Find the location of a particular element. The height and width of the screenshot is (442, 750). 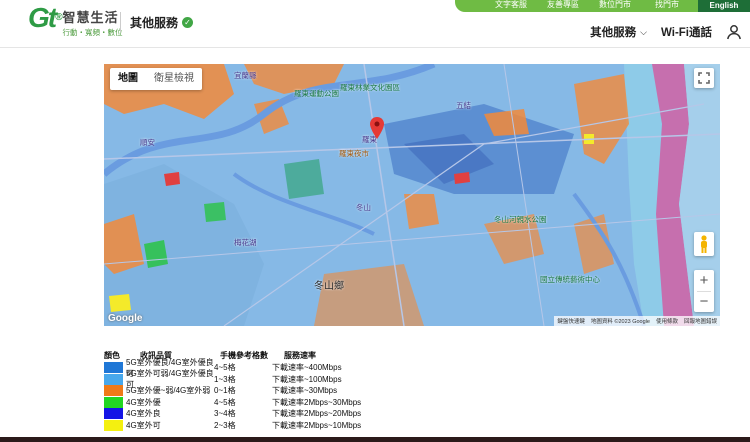

logo-mark: Gt® is located at coordinates (45, 17).